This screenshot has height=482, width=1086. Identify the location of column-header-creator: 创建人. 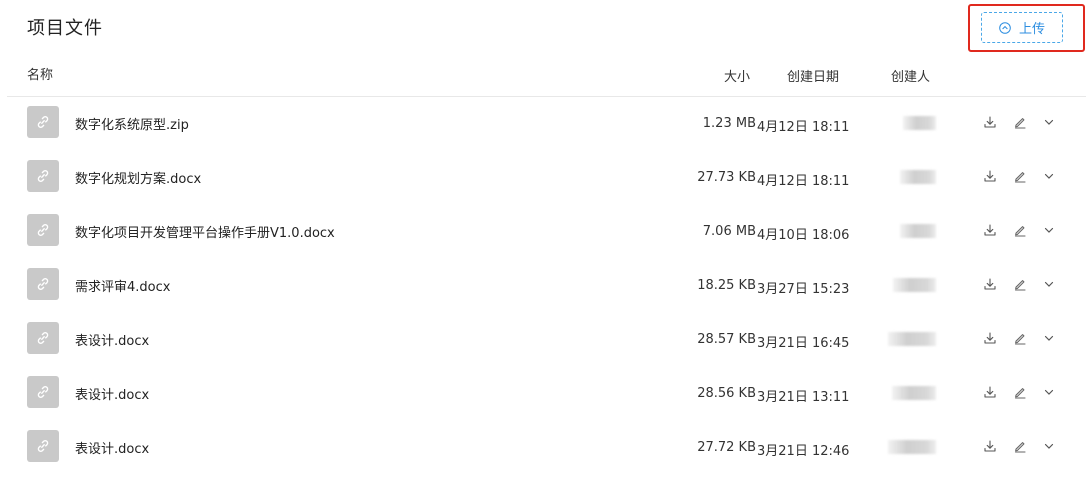
(911, 77).